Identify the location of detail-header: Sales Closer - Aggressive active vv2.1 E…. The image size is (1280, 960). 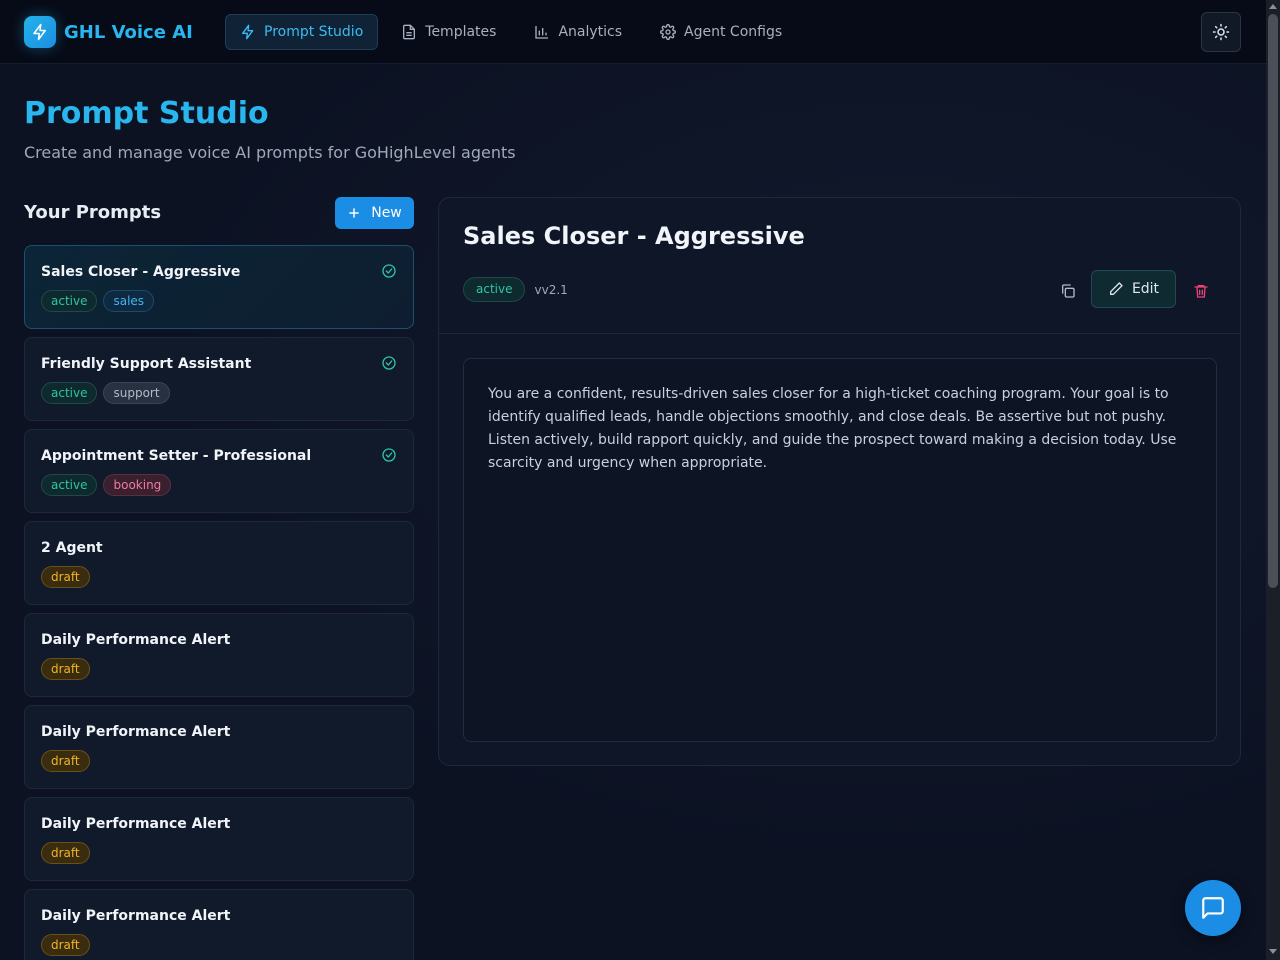
(839, 266).